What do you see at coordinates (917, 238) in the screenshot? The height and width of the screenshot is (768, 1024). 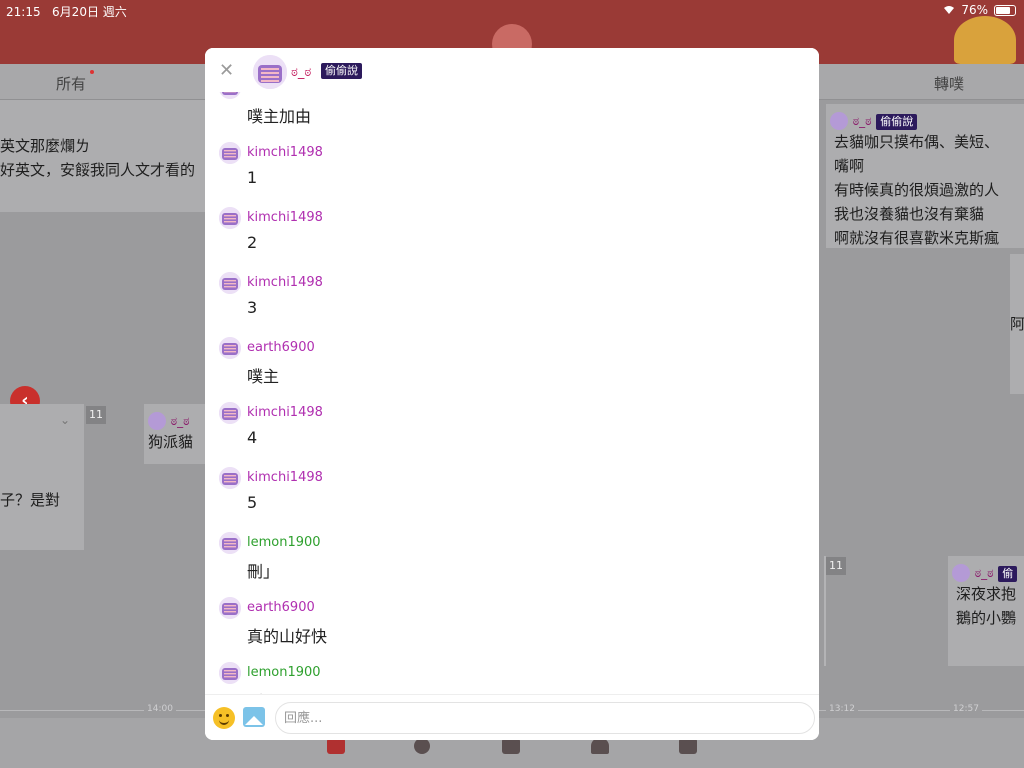 I see `card-line: 啊就沒有很喜歡米克斯瘋` at bounding box center [917, 238].